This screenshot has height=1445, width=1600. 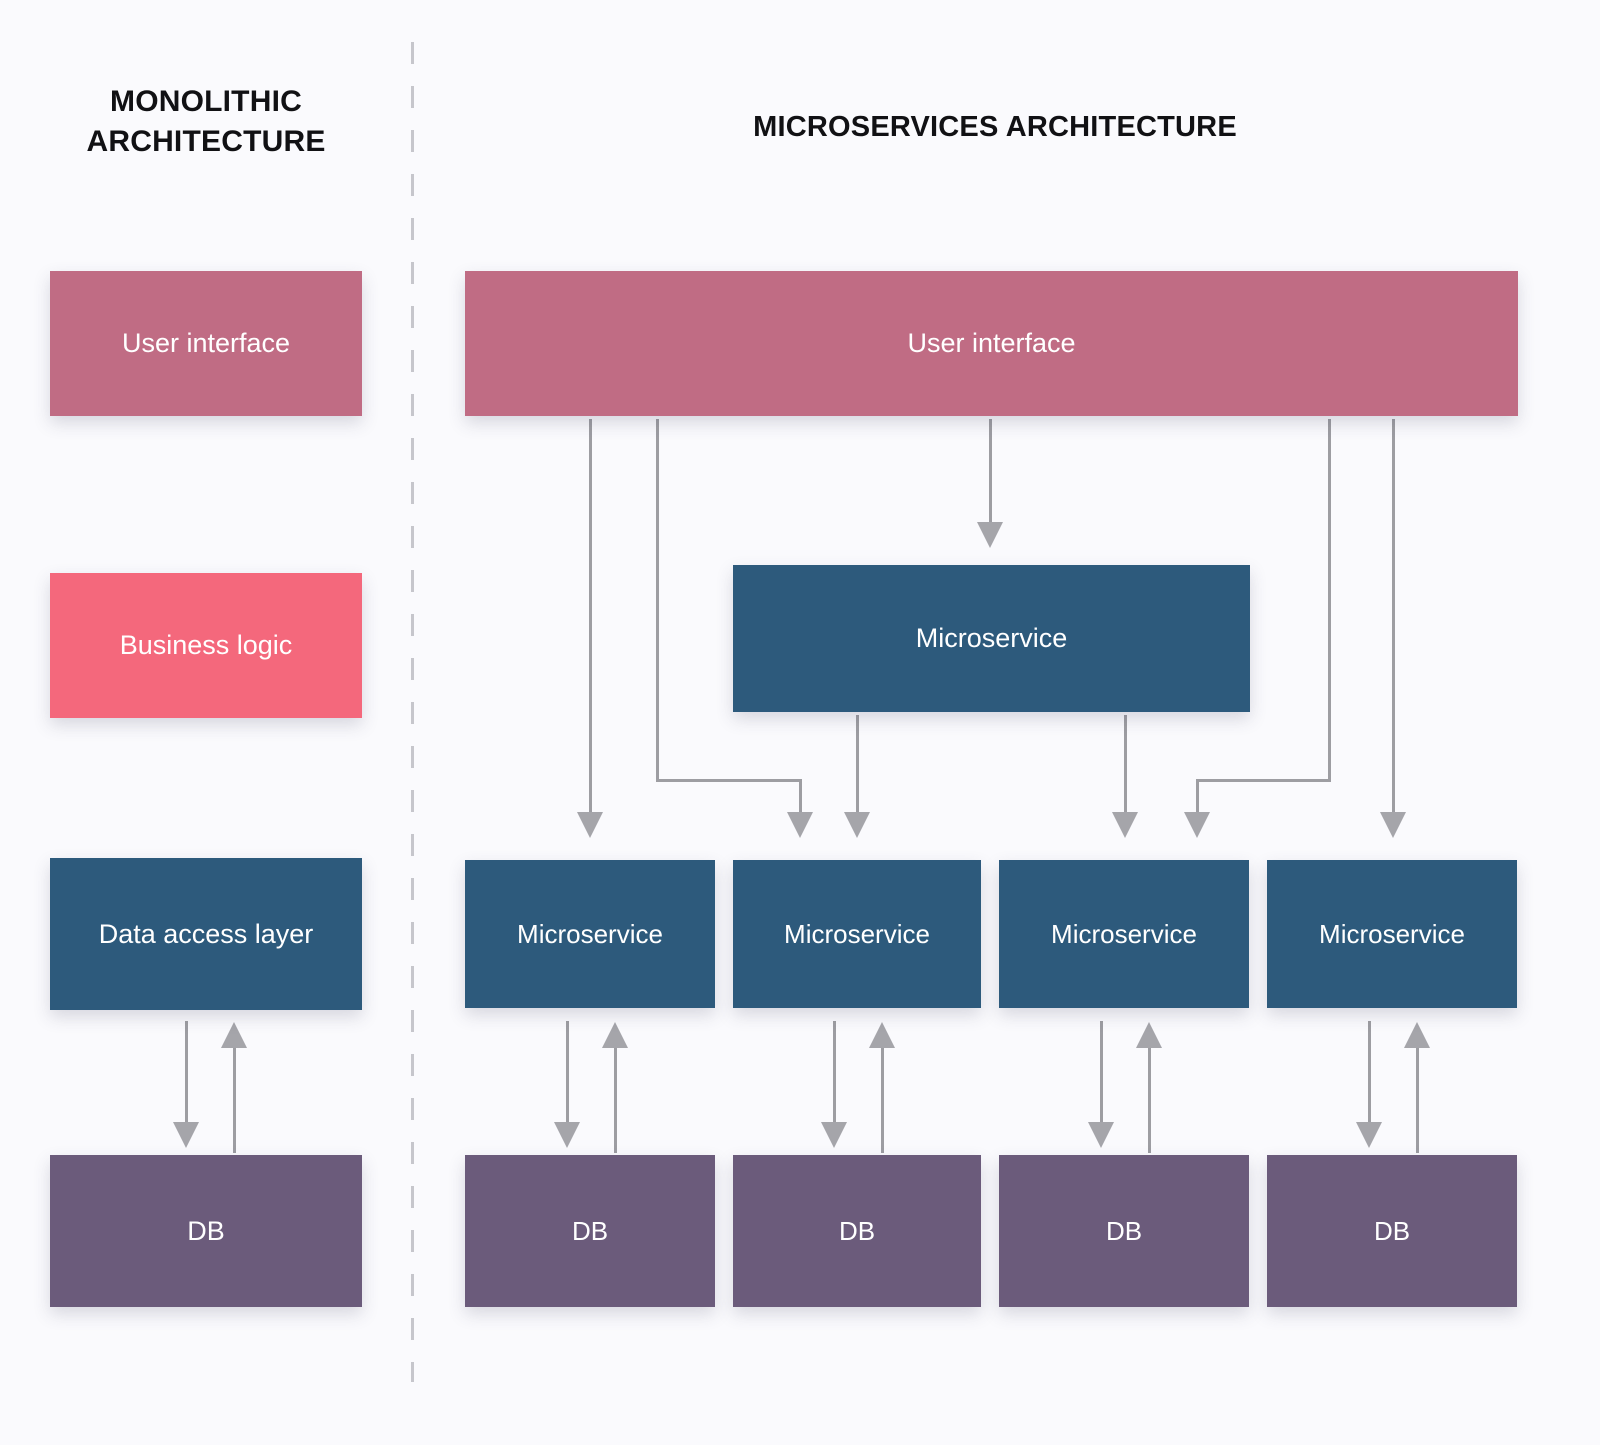 I want to click on db-1-to-service-1-line, so click(x=615, y=1100).